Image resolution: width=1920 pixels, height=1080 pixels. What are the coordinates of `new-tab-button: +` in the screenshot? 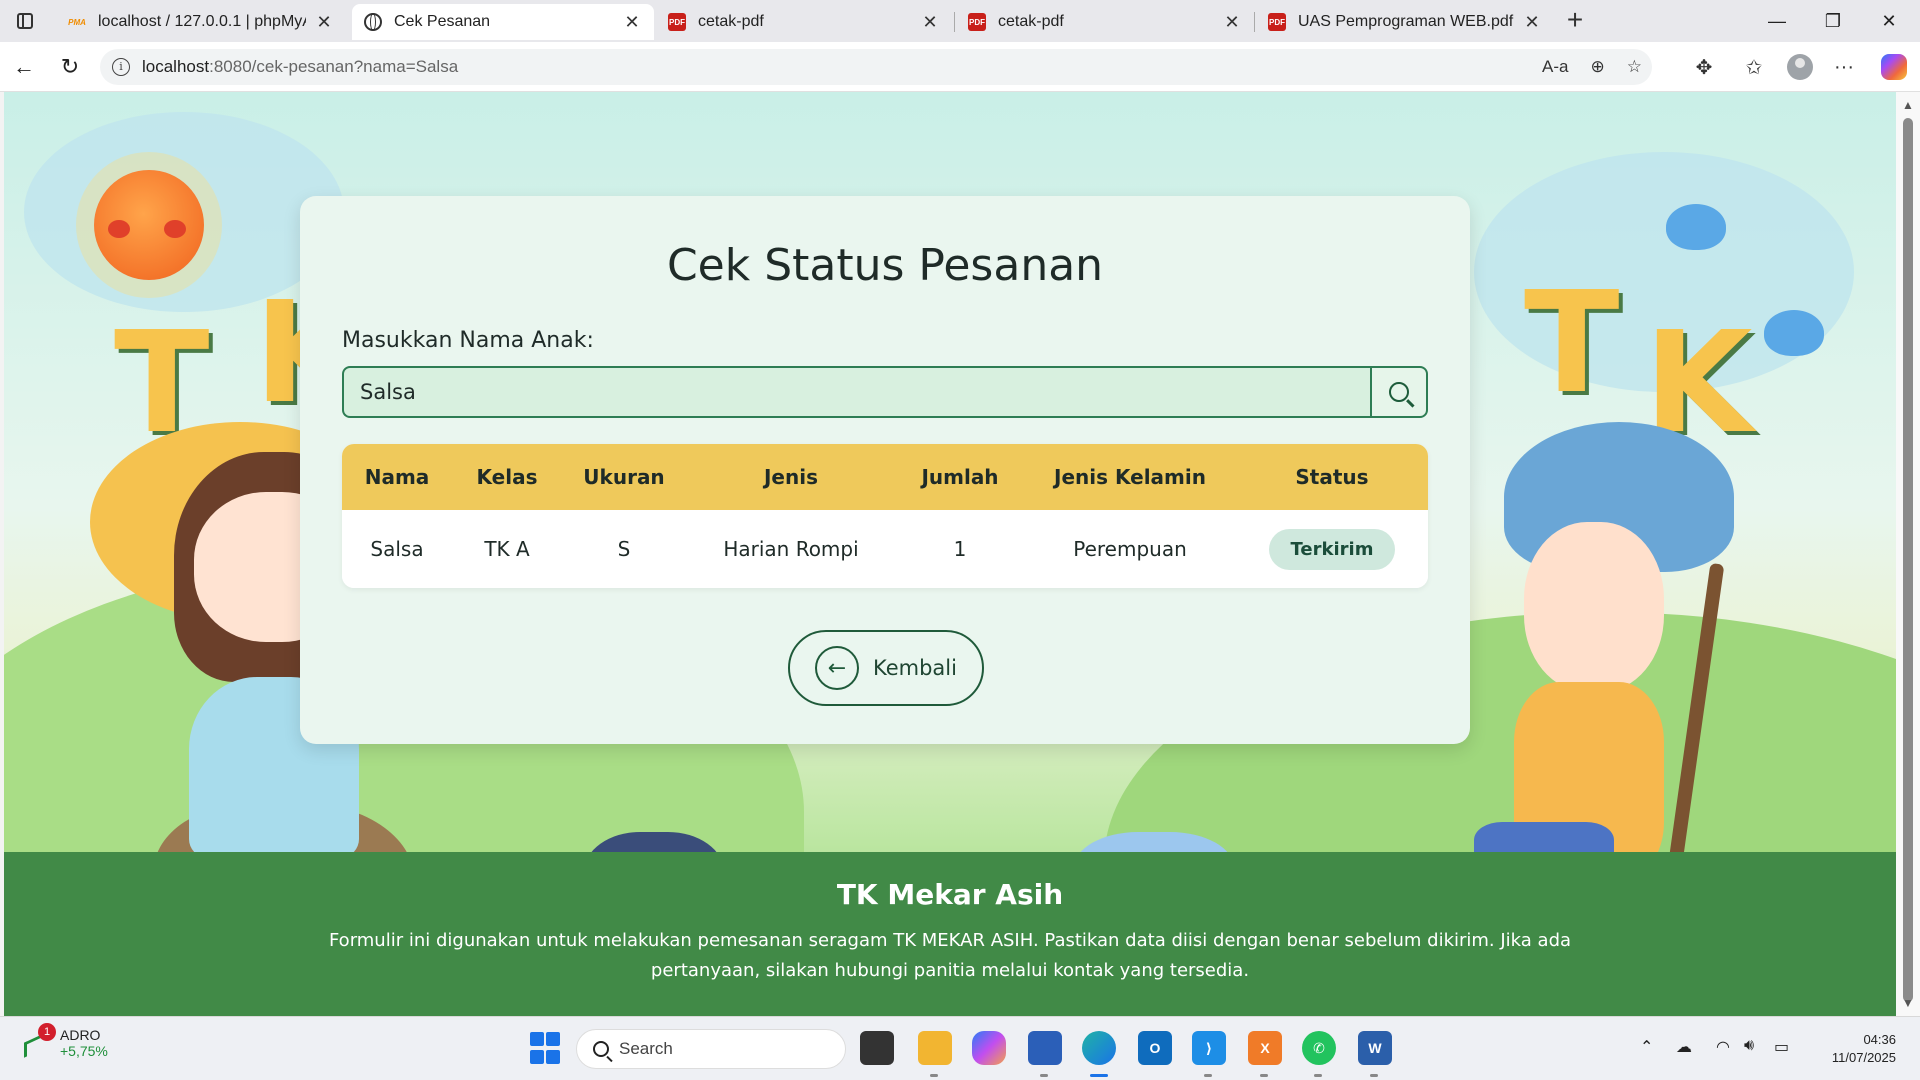 It's located at (1575, 21).